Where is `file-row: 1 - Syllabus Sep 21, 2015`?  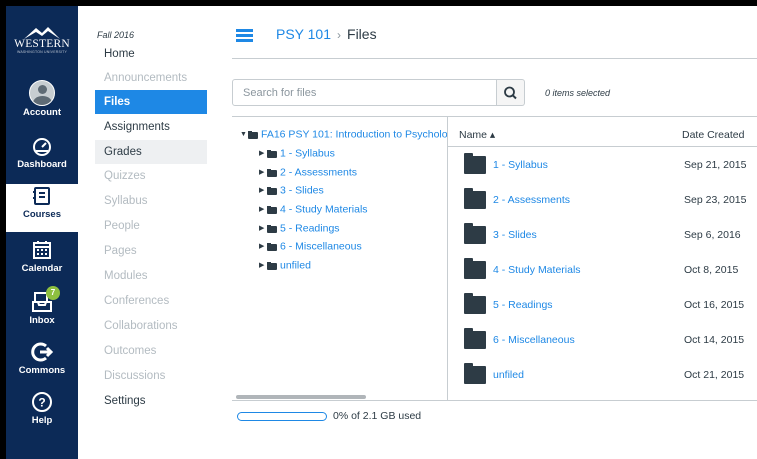
file-row: 1 - Syllabus Sep 21, 2015 is located at coordinates (602, 164).